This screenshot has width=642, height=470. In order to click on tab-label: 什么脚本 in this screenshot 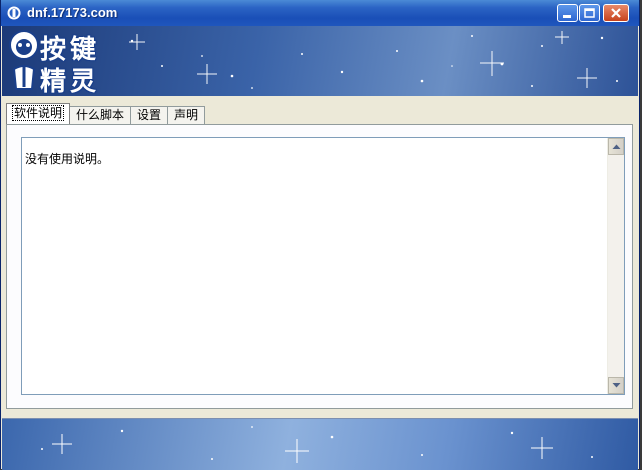, I will do `click(100, 115)`.